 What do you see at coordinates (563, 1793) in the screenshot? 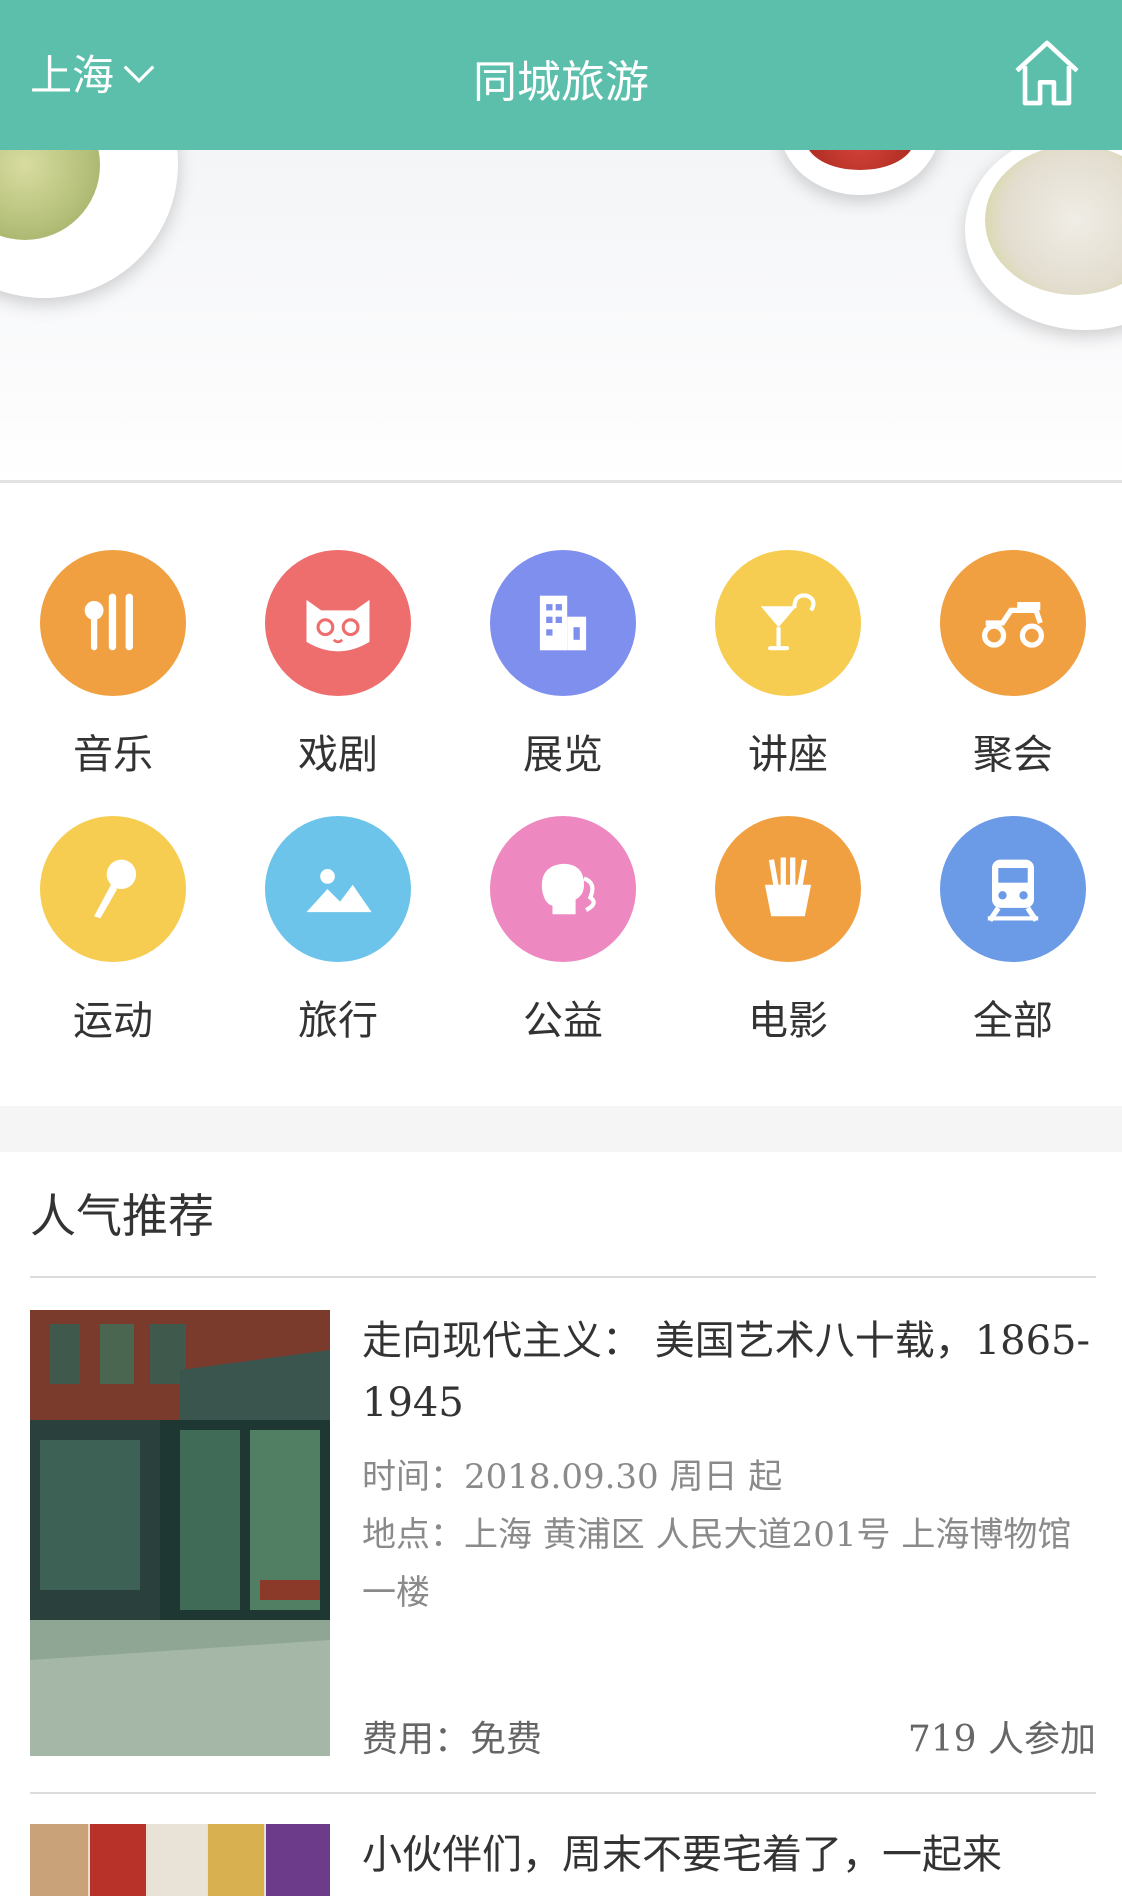
I see `card-divider` at bounding box center [563, 1793].